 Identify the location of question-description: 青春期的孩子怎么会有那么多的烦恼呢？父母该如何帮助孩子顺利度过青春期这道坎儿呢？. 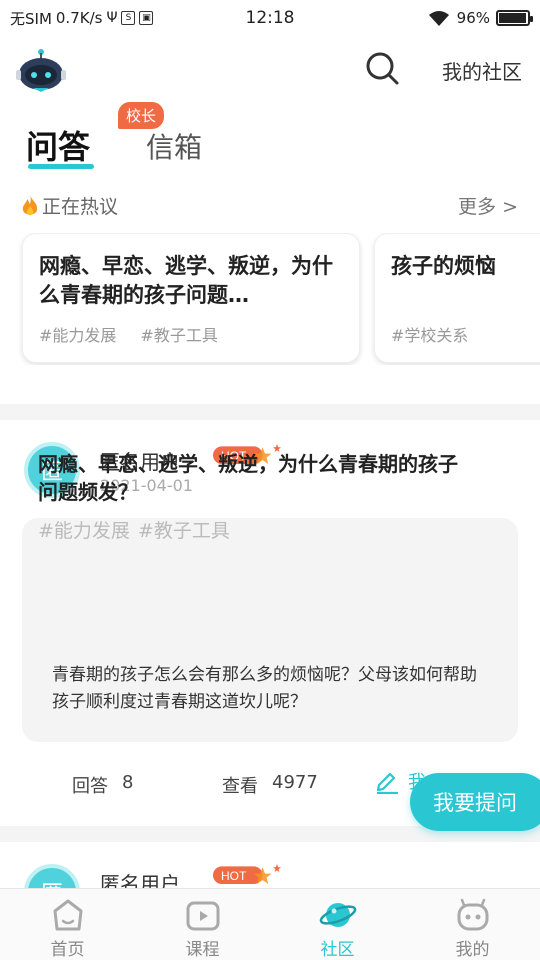
(264, 688).